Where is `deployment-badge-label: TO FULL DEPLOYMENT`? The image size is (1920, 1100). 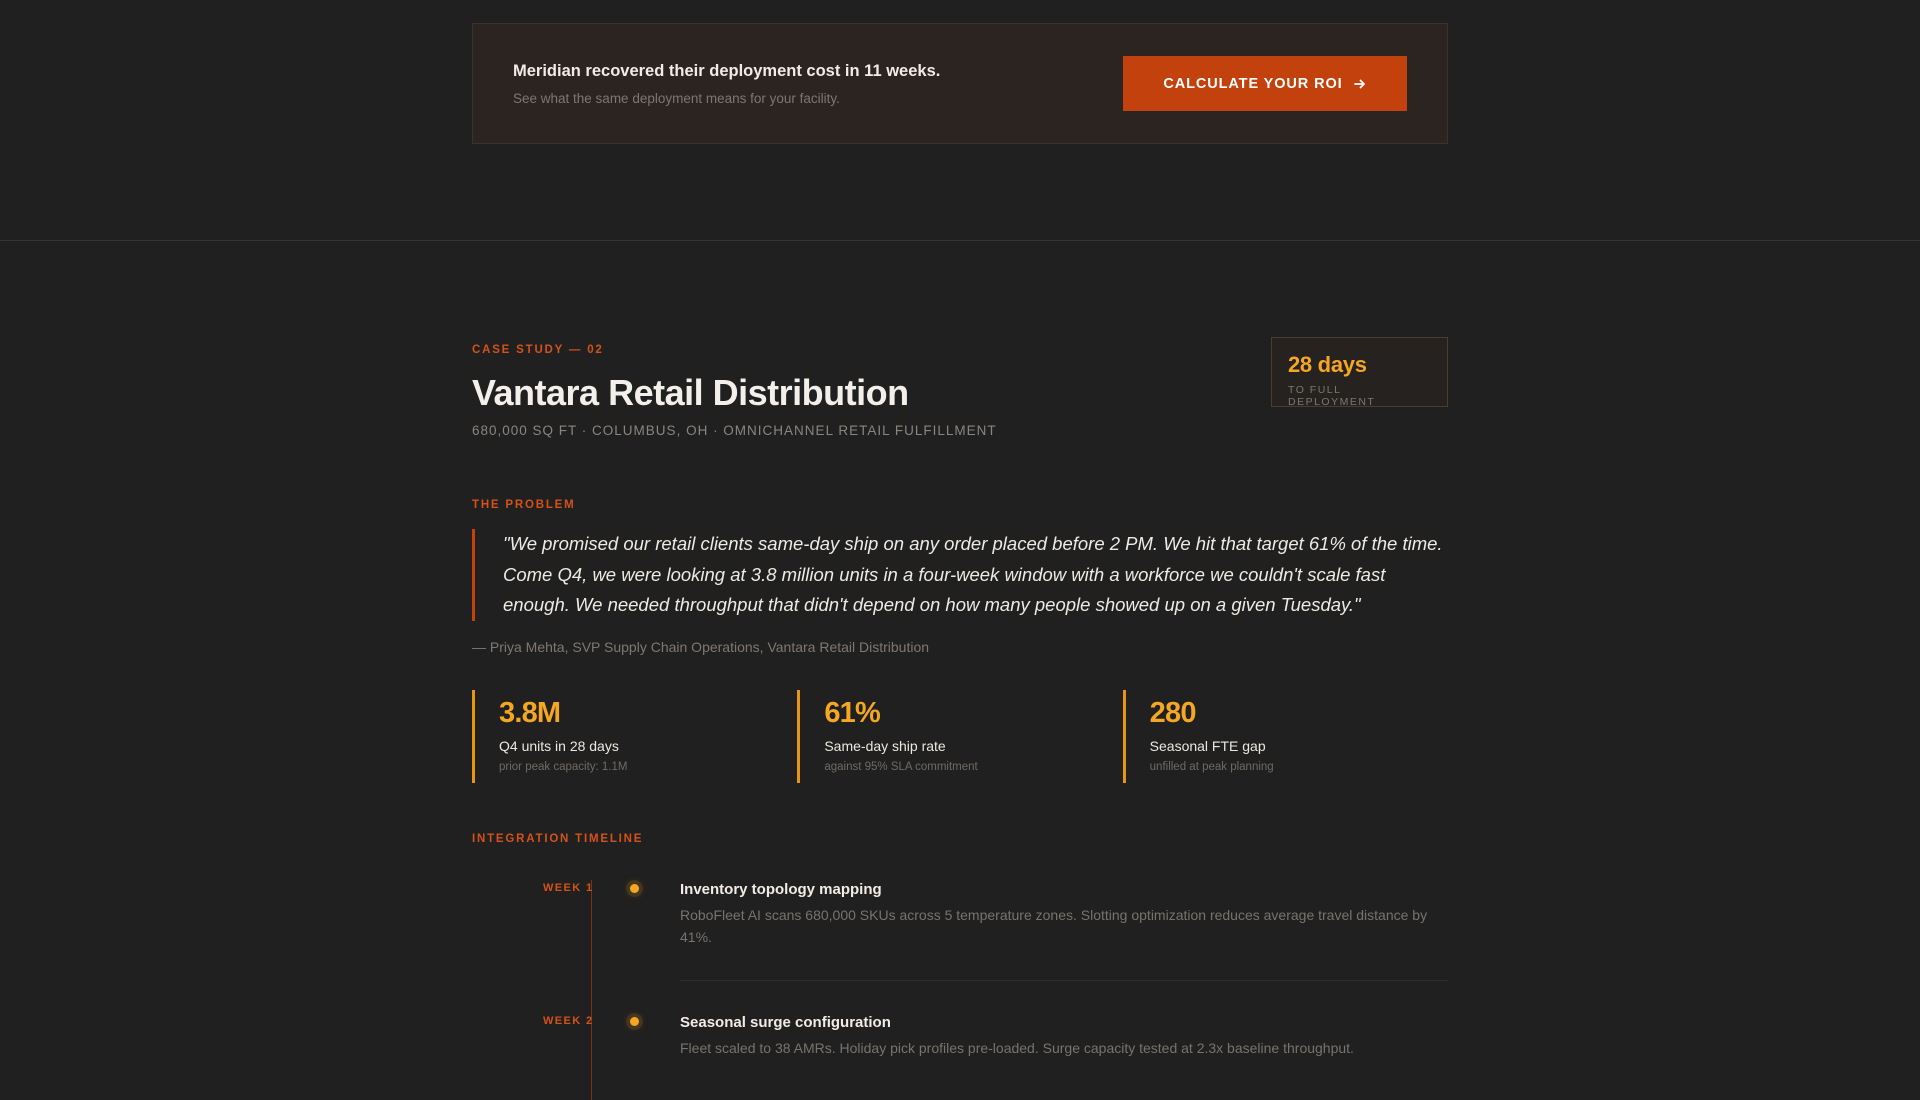
deployment-badge-label: TO FULL DEPLOYMENT is located at coordinates (1332, 396).